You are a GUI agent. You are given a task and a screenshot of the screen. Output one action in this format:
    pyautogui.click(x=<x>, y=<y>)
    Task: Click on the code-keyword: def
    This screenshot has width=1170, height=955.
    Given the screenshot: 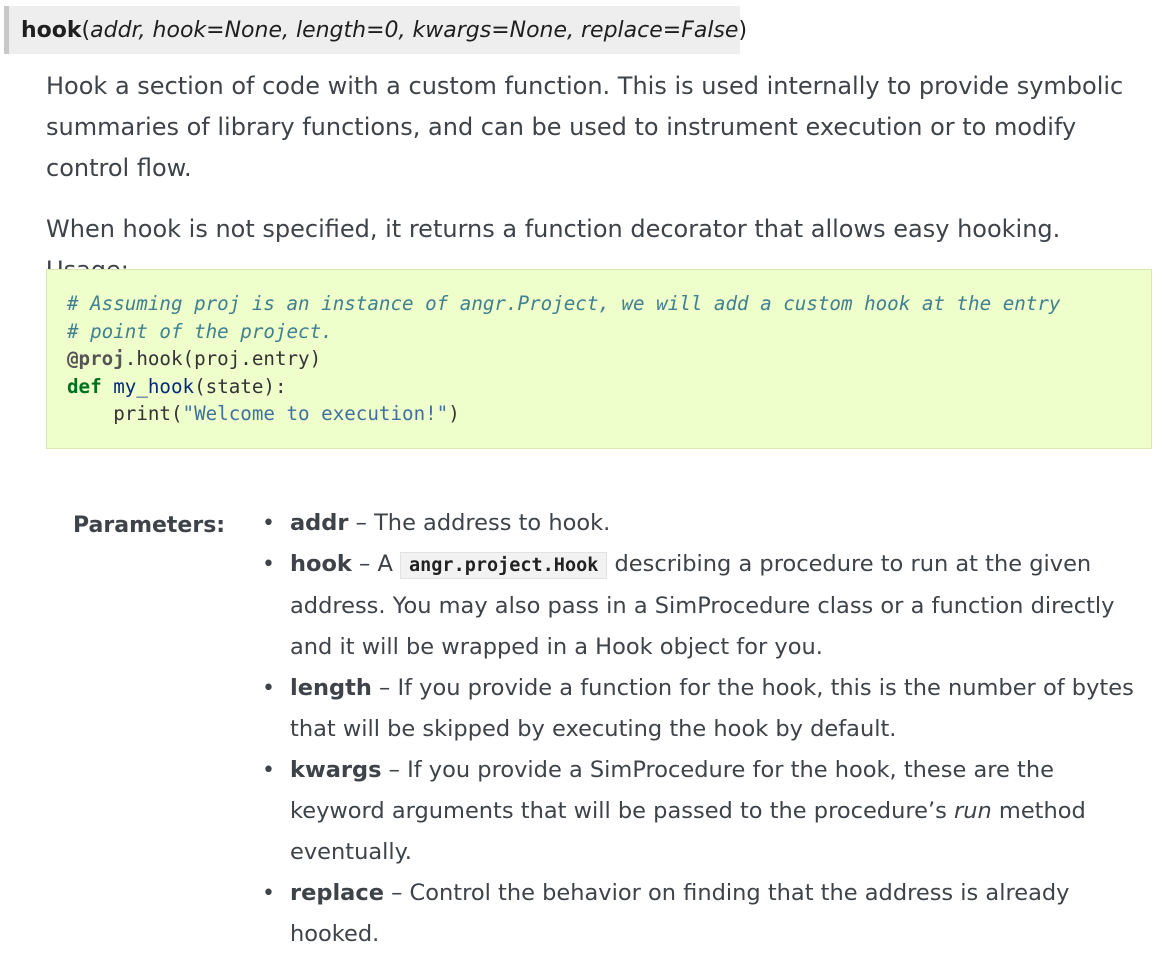 What is the action you would take?
    pyautogui.click(x=84, y=386)
    